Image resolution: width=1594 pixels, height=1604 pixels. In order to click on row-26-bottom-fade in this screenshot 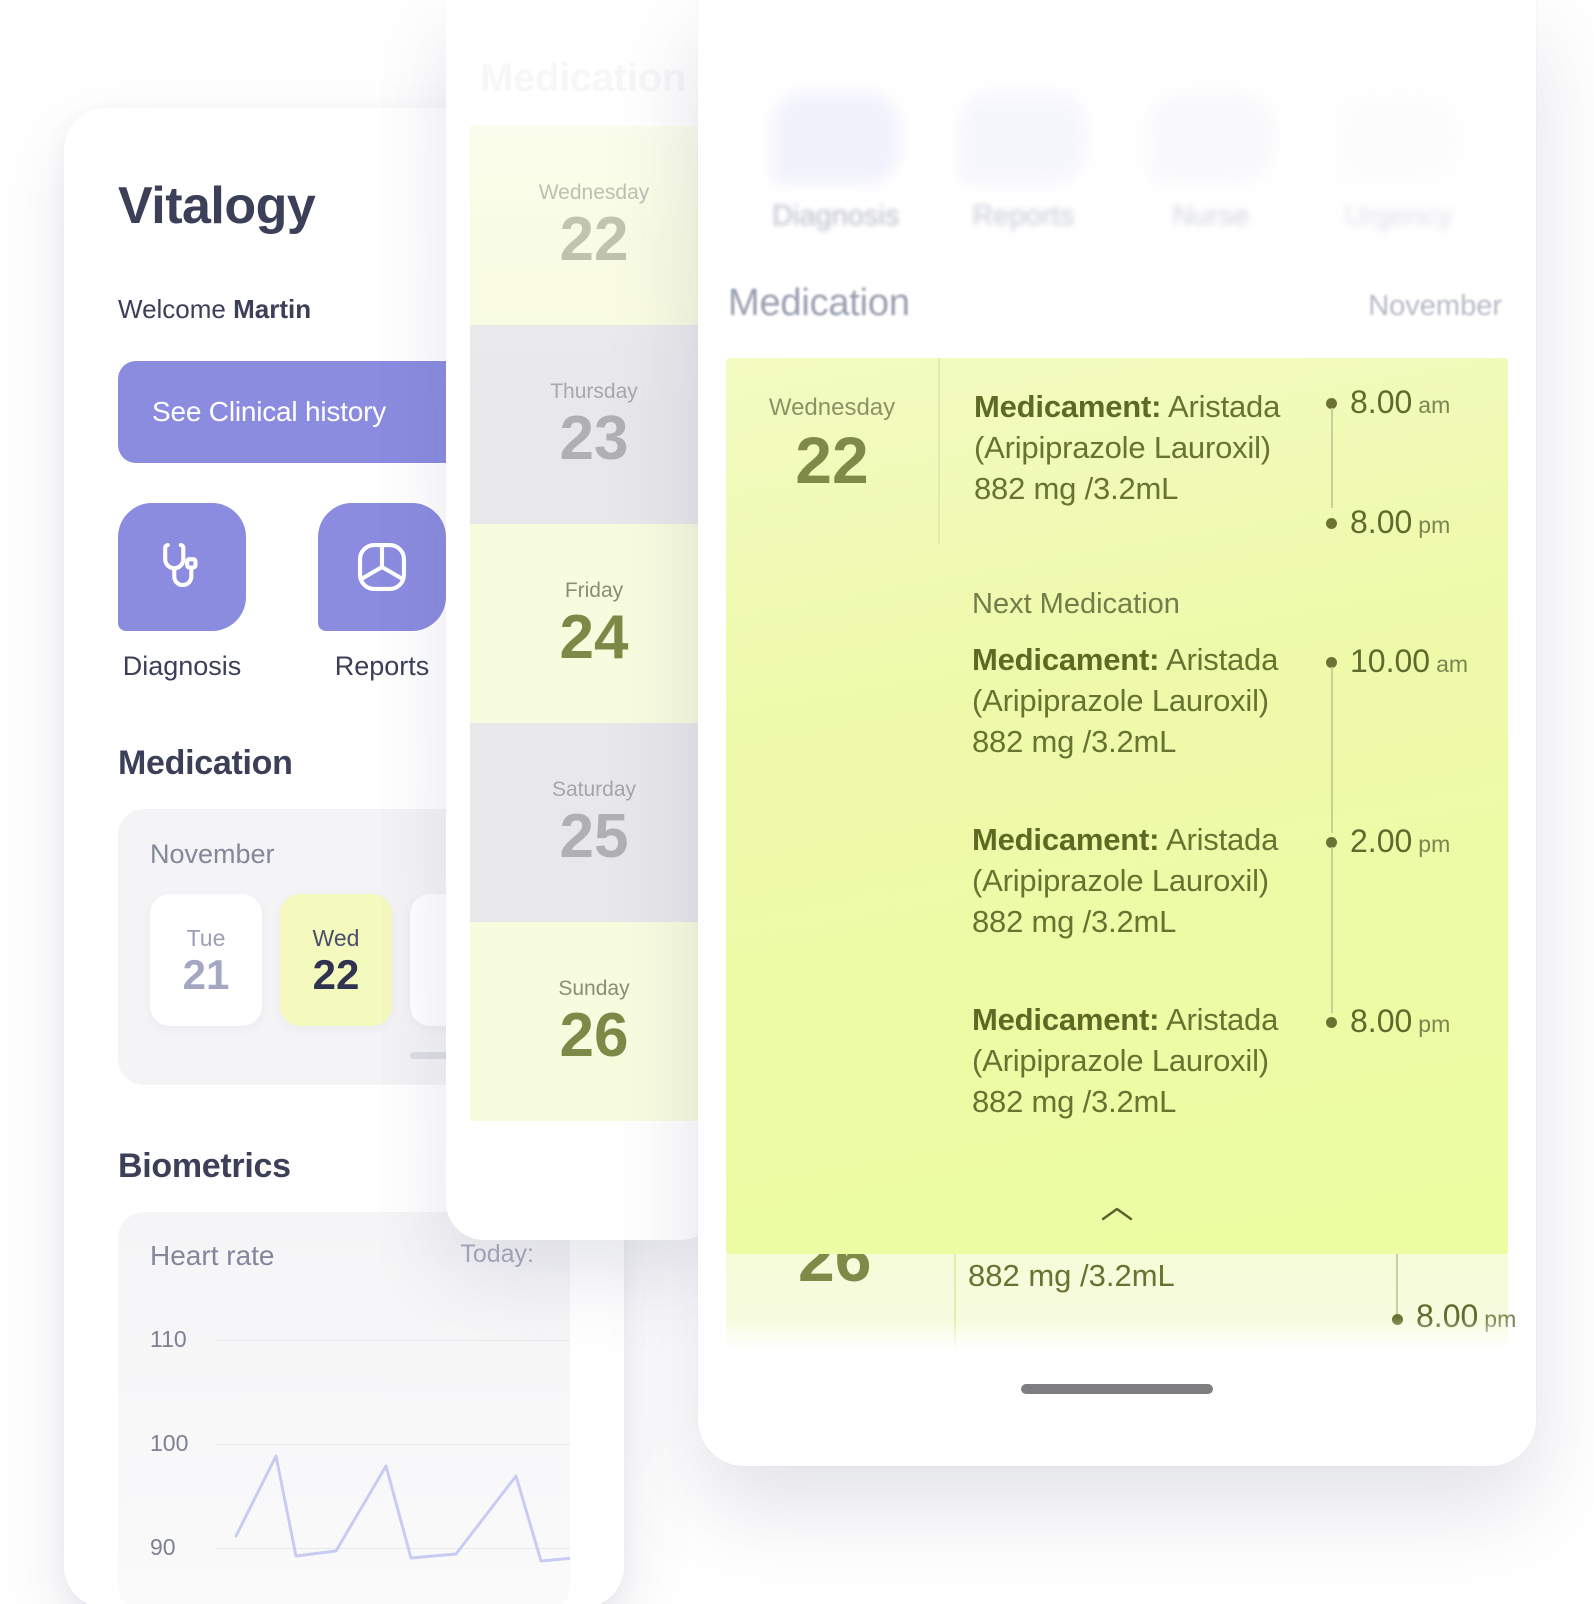, I will do `click(1117, 1339)`.